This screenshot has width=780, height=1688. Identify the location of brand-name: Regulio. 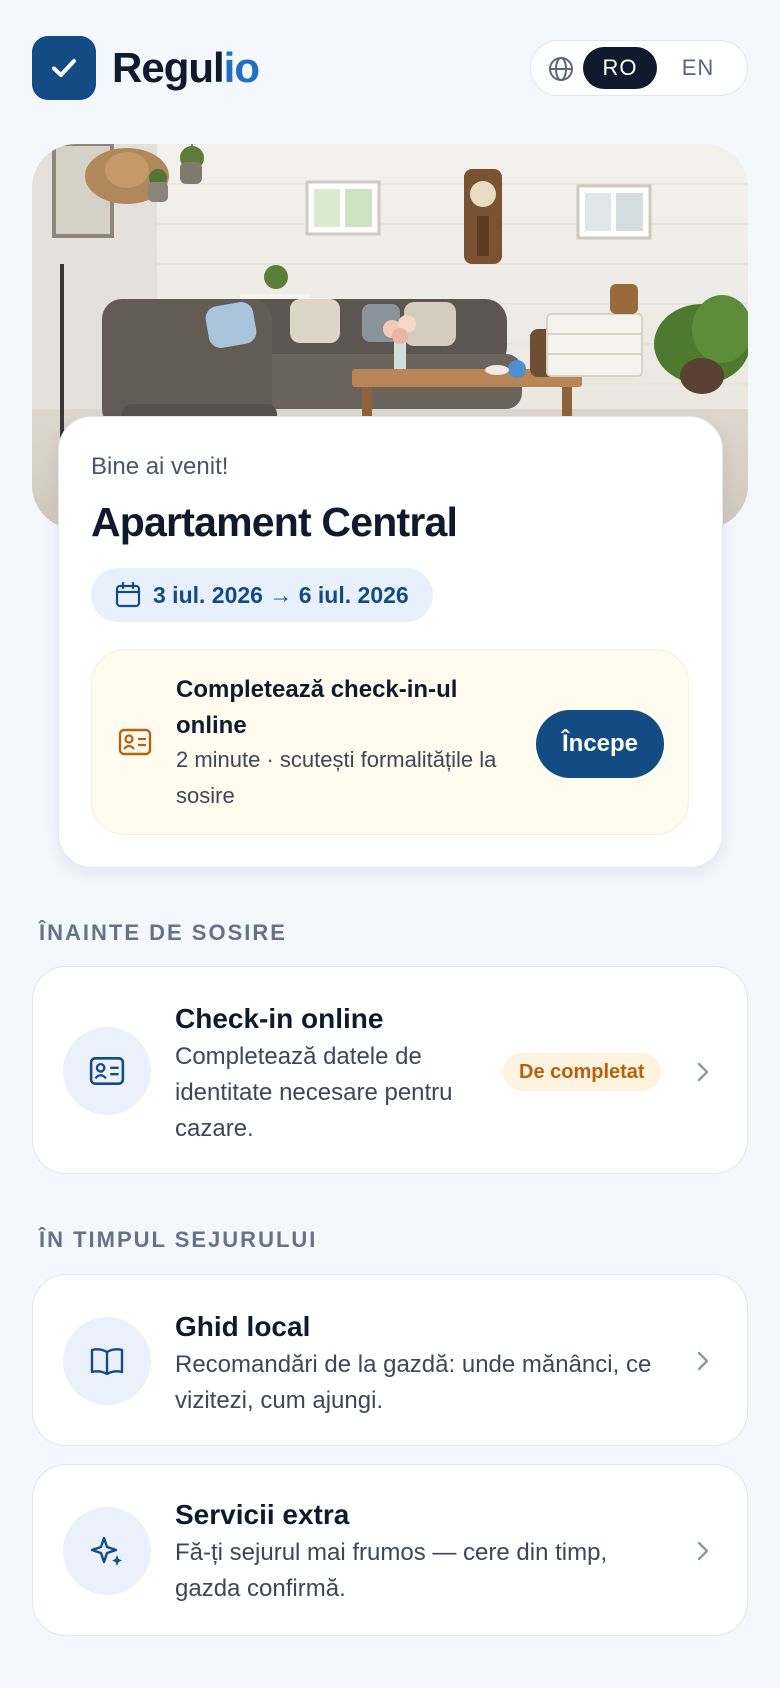
(186, 67).